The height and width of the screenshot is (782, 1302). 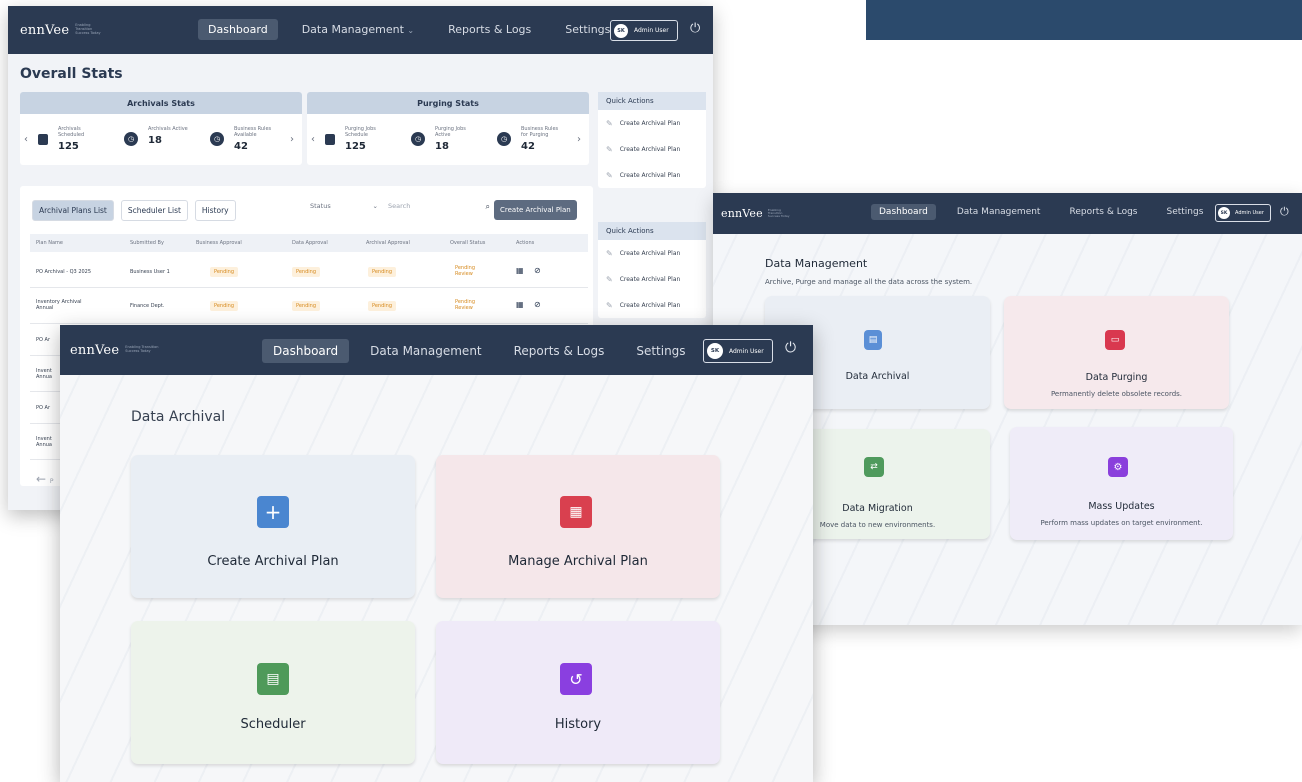 I want to click on page-title: Data Management, so click(x=816, y=263).